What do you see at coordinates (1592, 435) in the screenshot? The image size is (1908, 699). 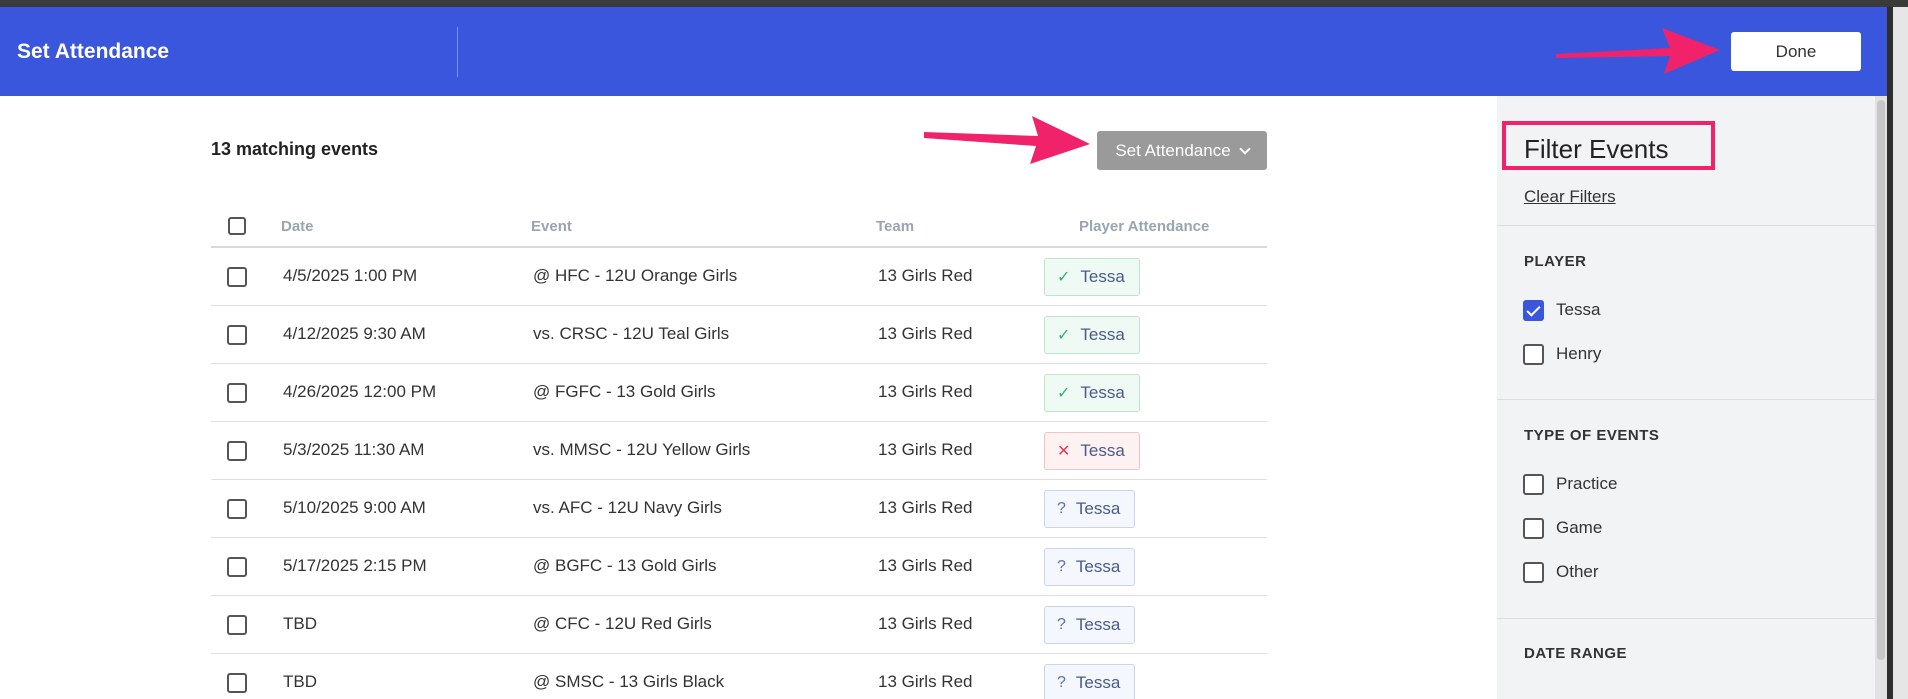 I see `type-section-heading: TYPE OF EVENTS` at bounding box center [1592, 435].